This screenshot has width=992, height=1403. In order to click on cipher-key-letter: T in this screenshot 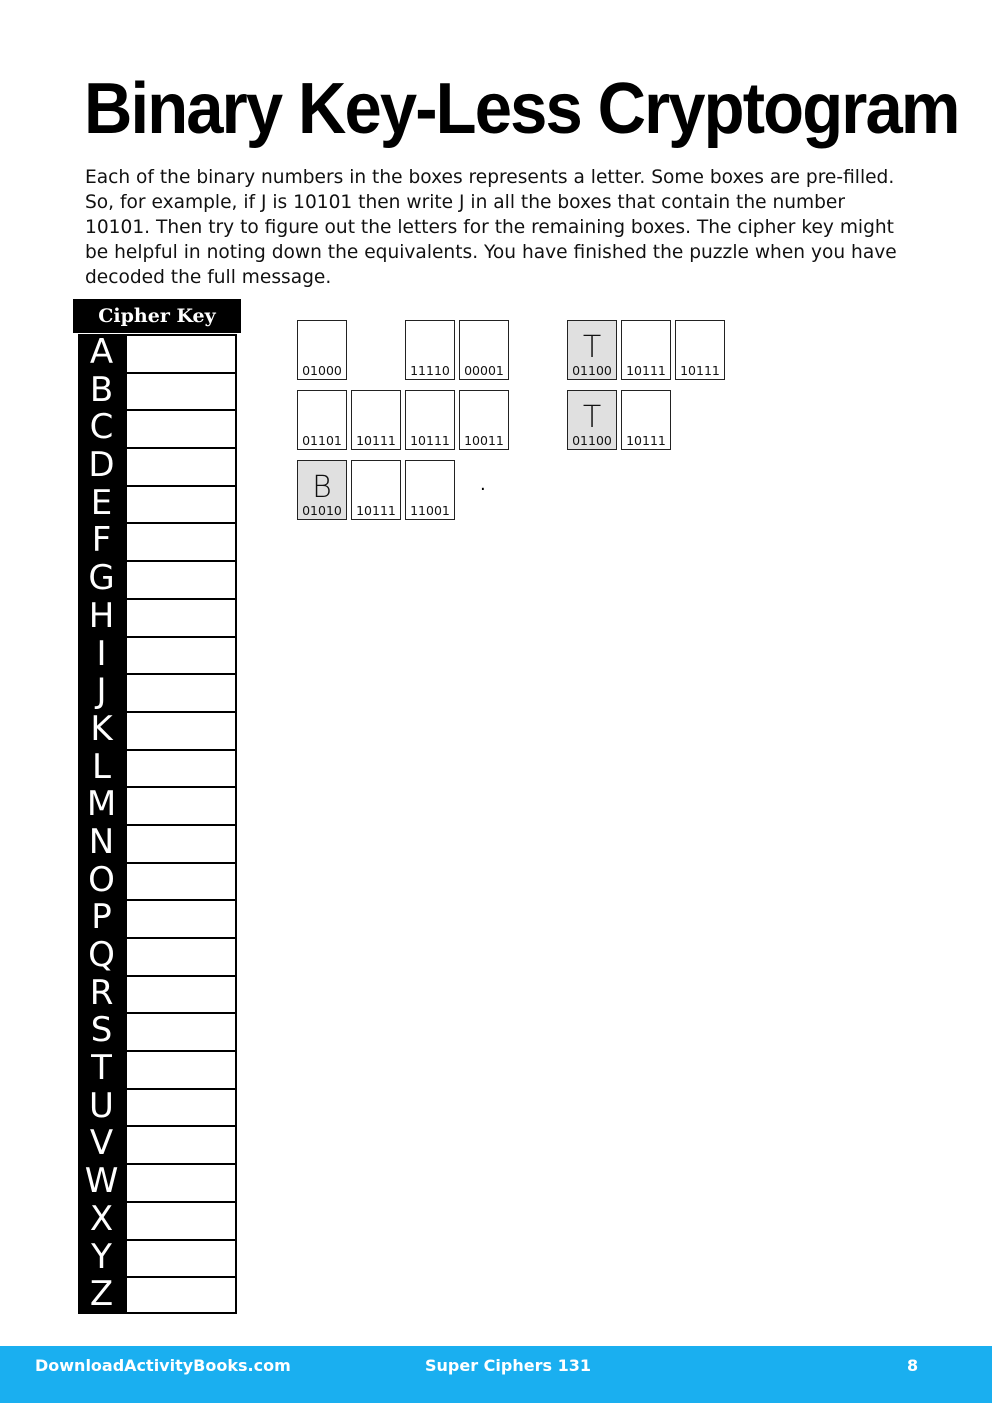, I will do `click(101, 1068)`.